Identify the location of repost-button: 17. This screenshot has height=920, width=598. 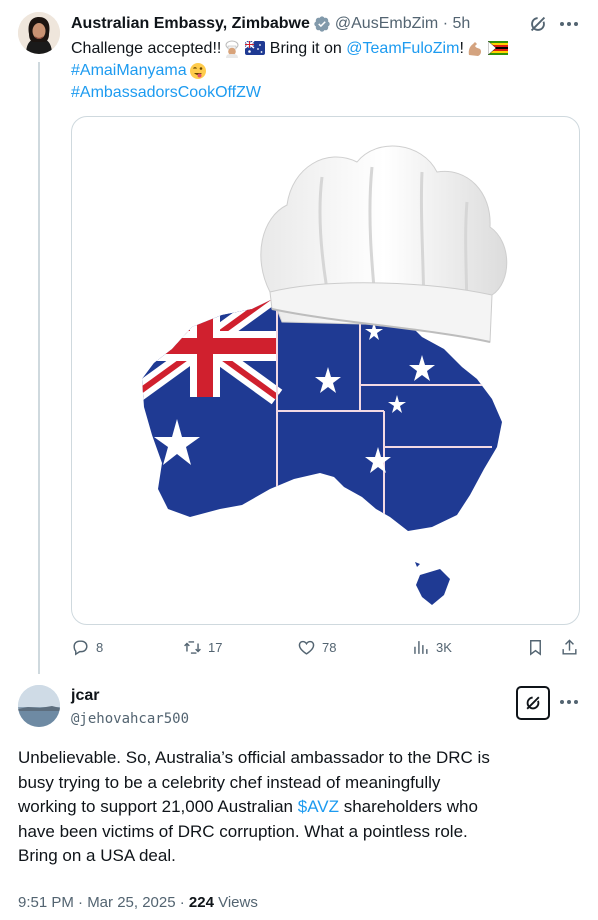
(202, 647).